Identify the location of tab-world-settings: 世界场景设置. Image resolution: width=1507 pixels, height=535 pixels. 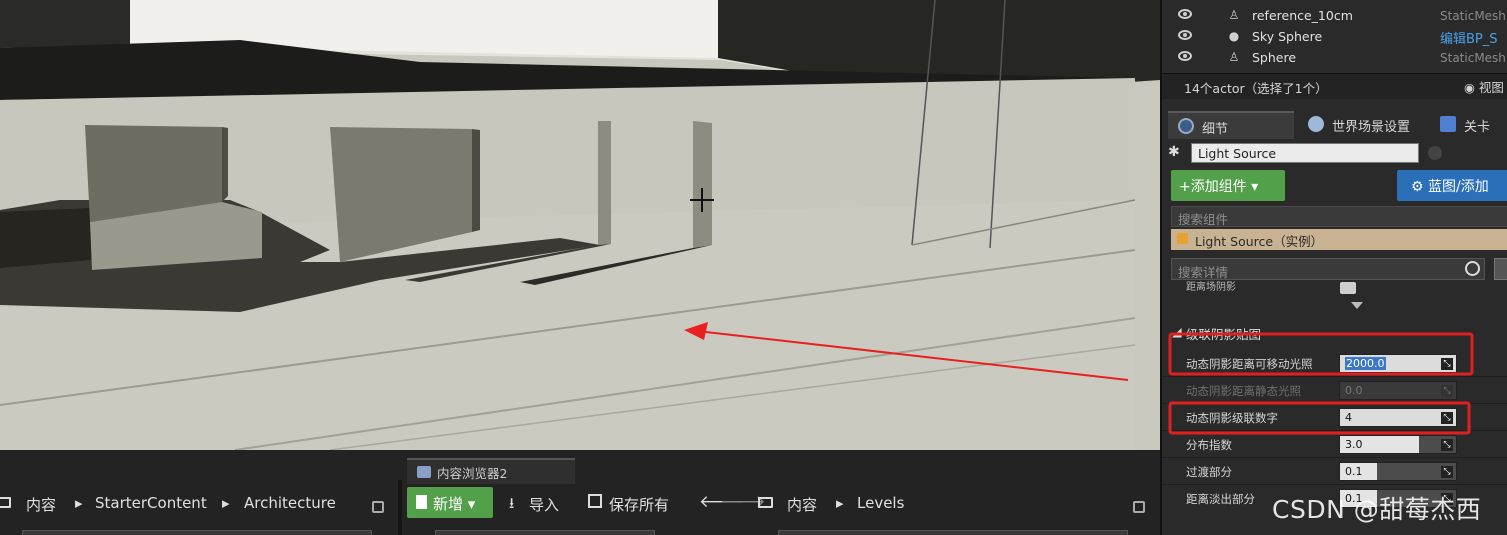
(1363, 125).